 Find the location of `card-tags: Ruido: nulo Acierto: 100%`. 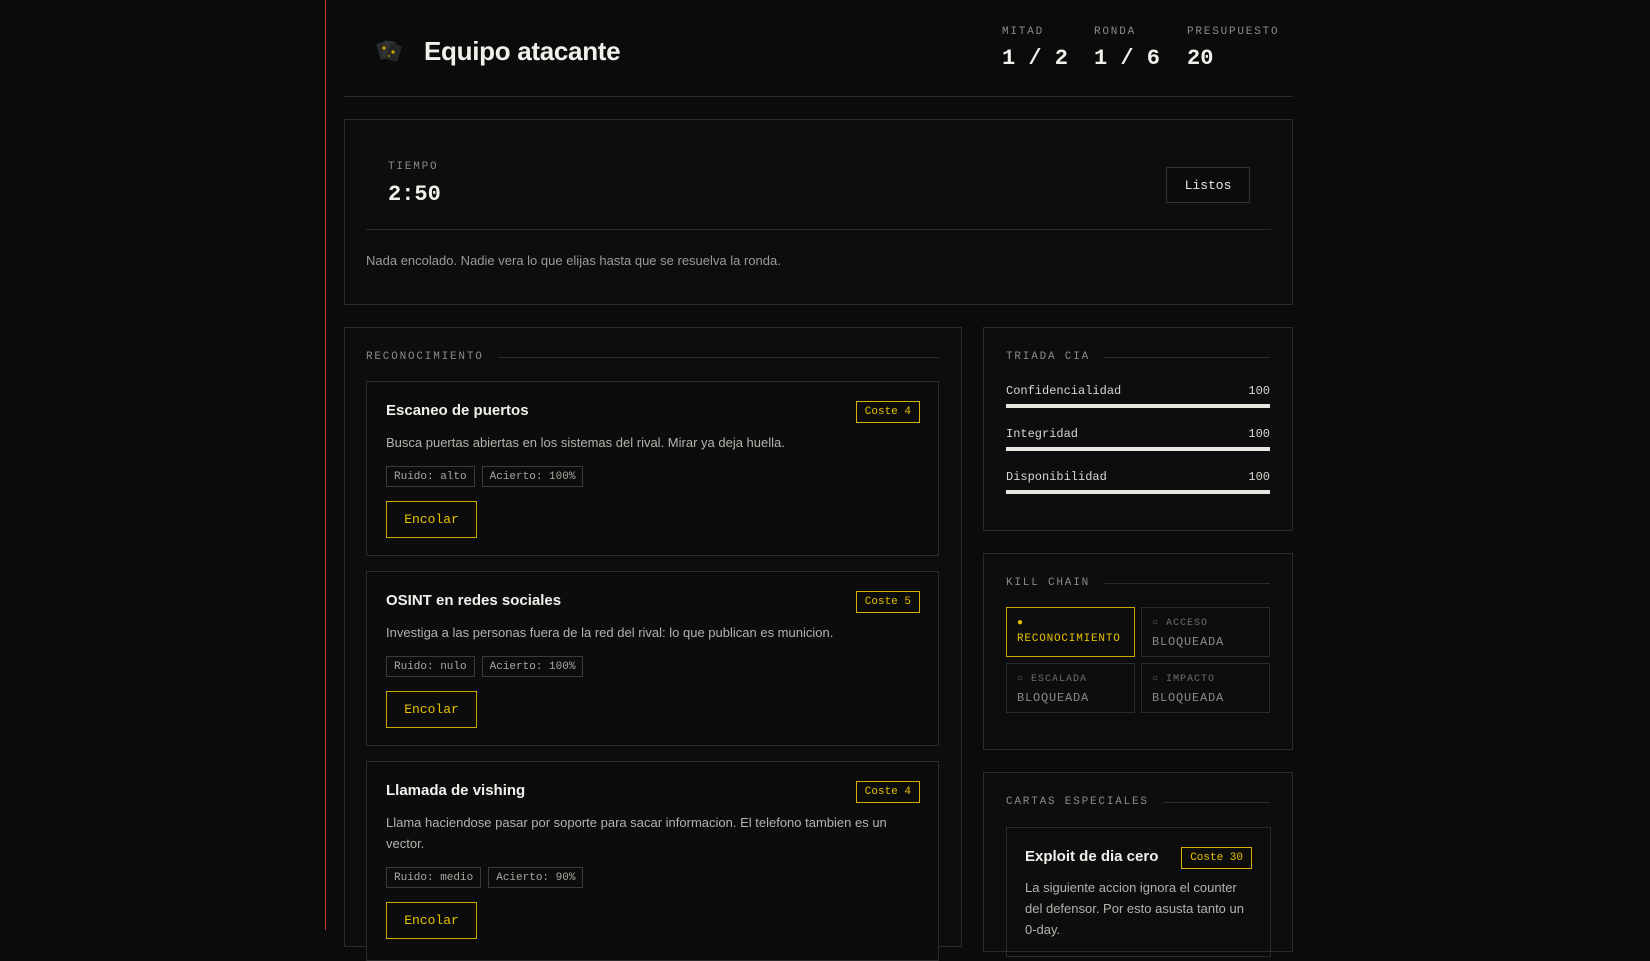

card-tags: Ruido: nulo Acierto: 100% is located at coordinates (485, 666).